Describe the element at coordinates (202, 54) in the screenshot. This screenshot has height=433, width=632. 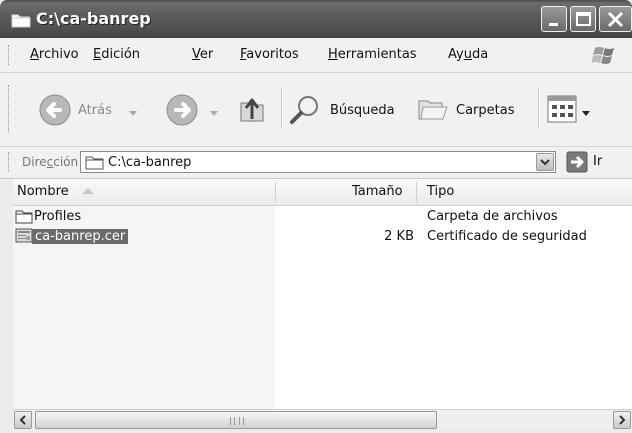
I see `menu-ver: Ver` at that location.